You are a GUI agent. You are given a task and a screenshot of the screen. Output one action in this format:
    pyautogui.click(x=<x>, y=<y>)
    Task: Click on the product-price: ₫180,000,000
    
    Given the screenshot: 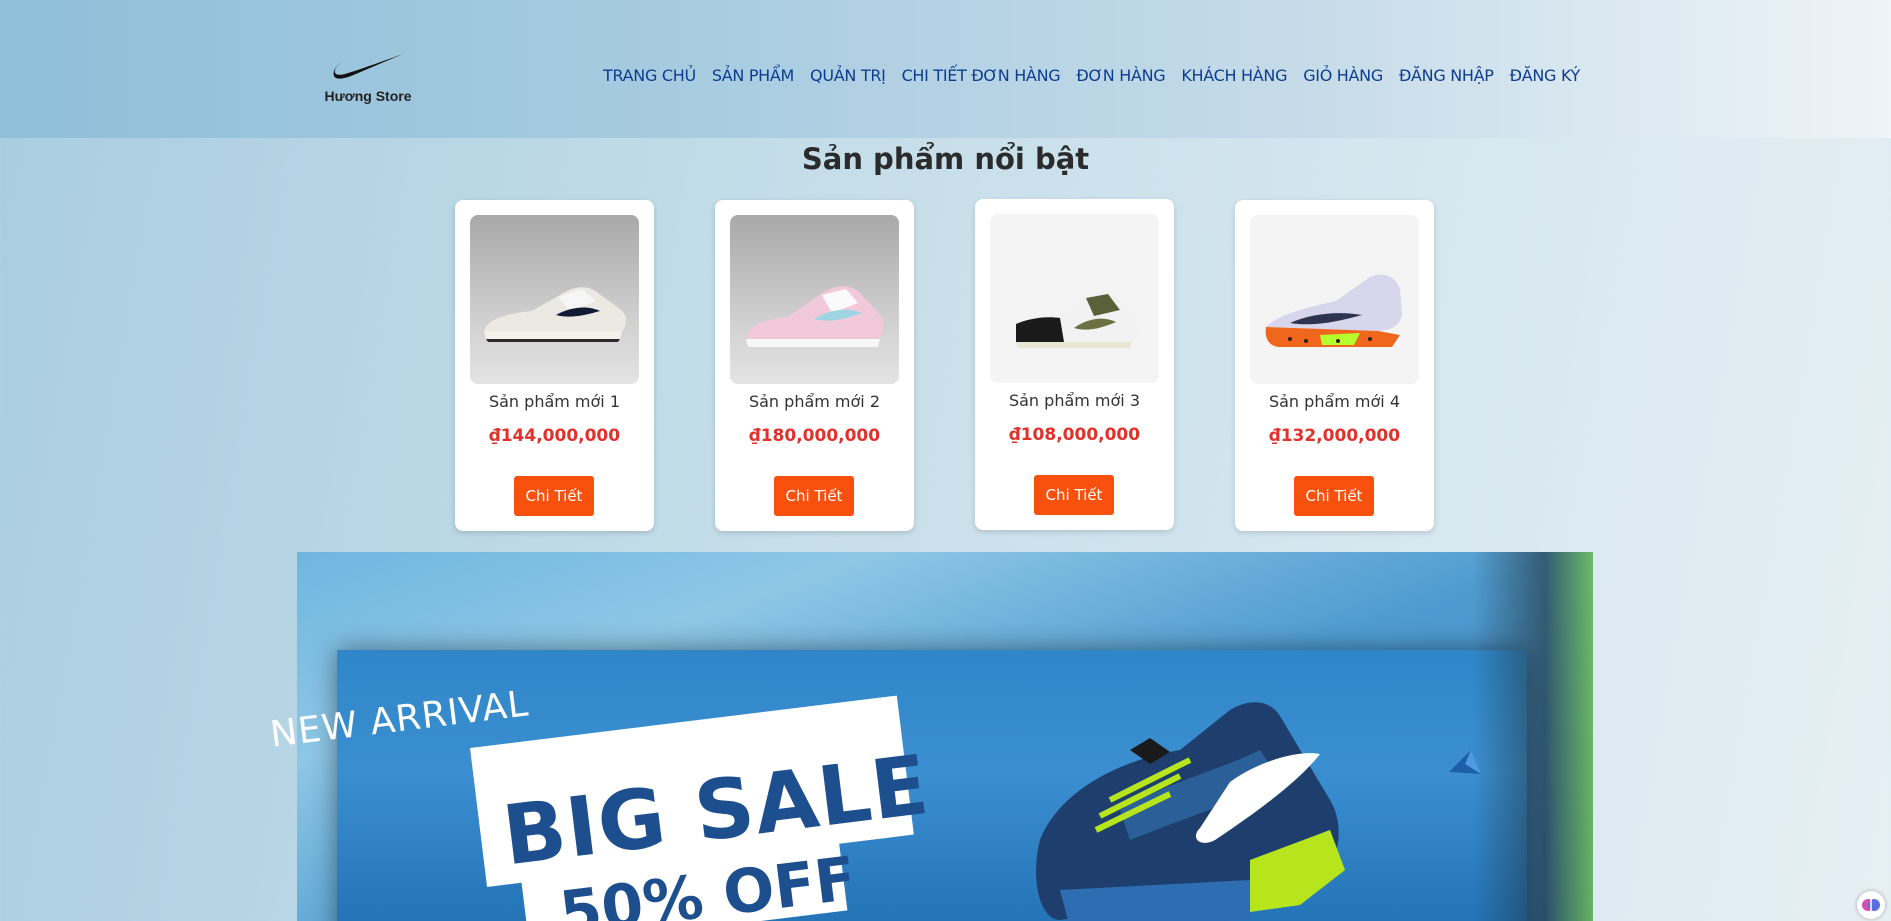 What is the action you would take?
    pyautogui.click(x=814, y=436)
    